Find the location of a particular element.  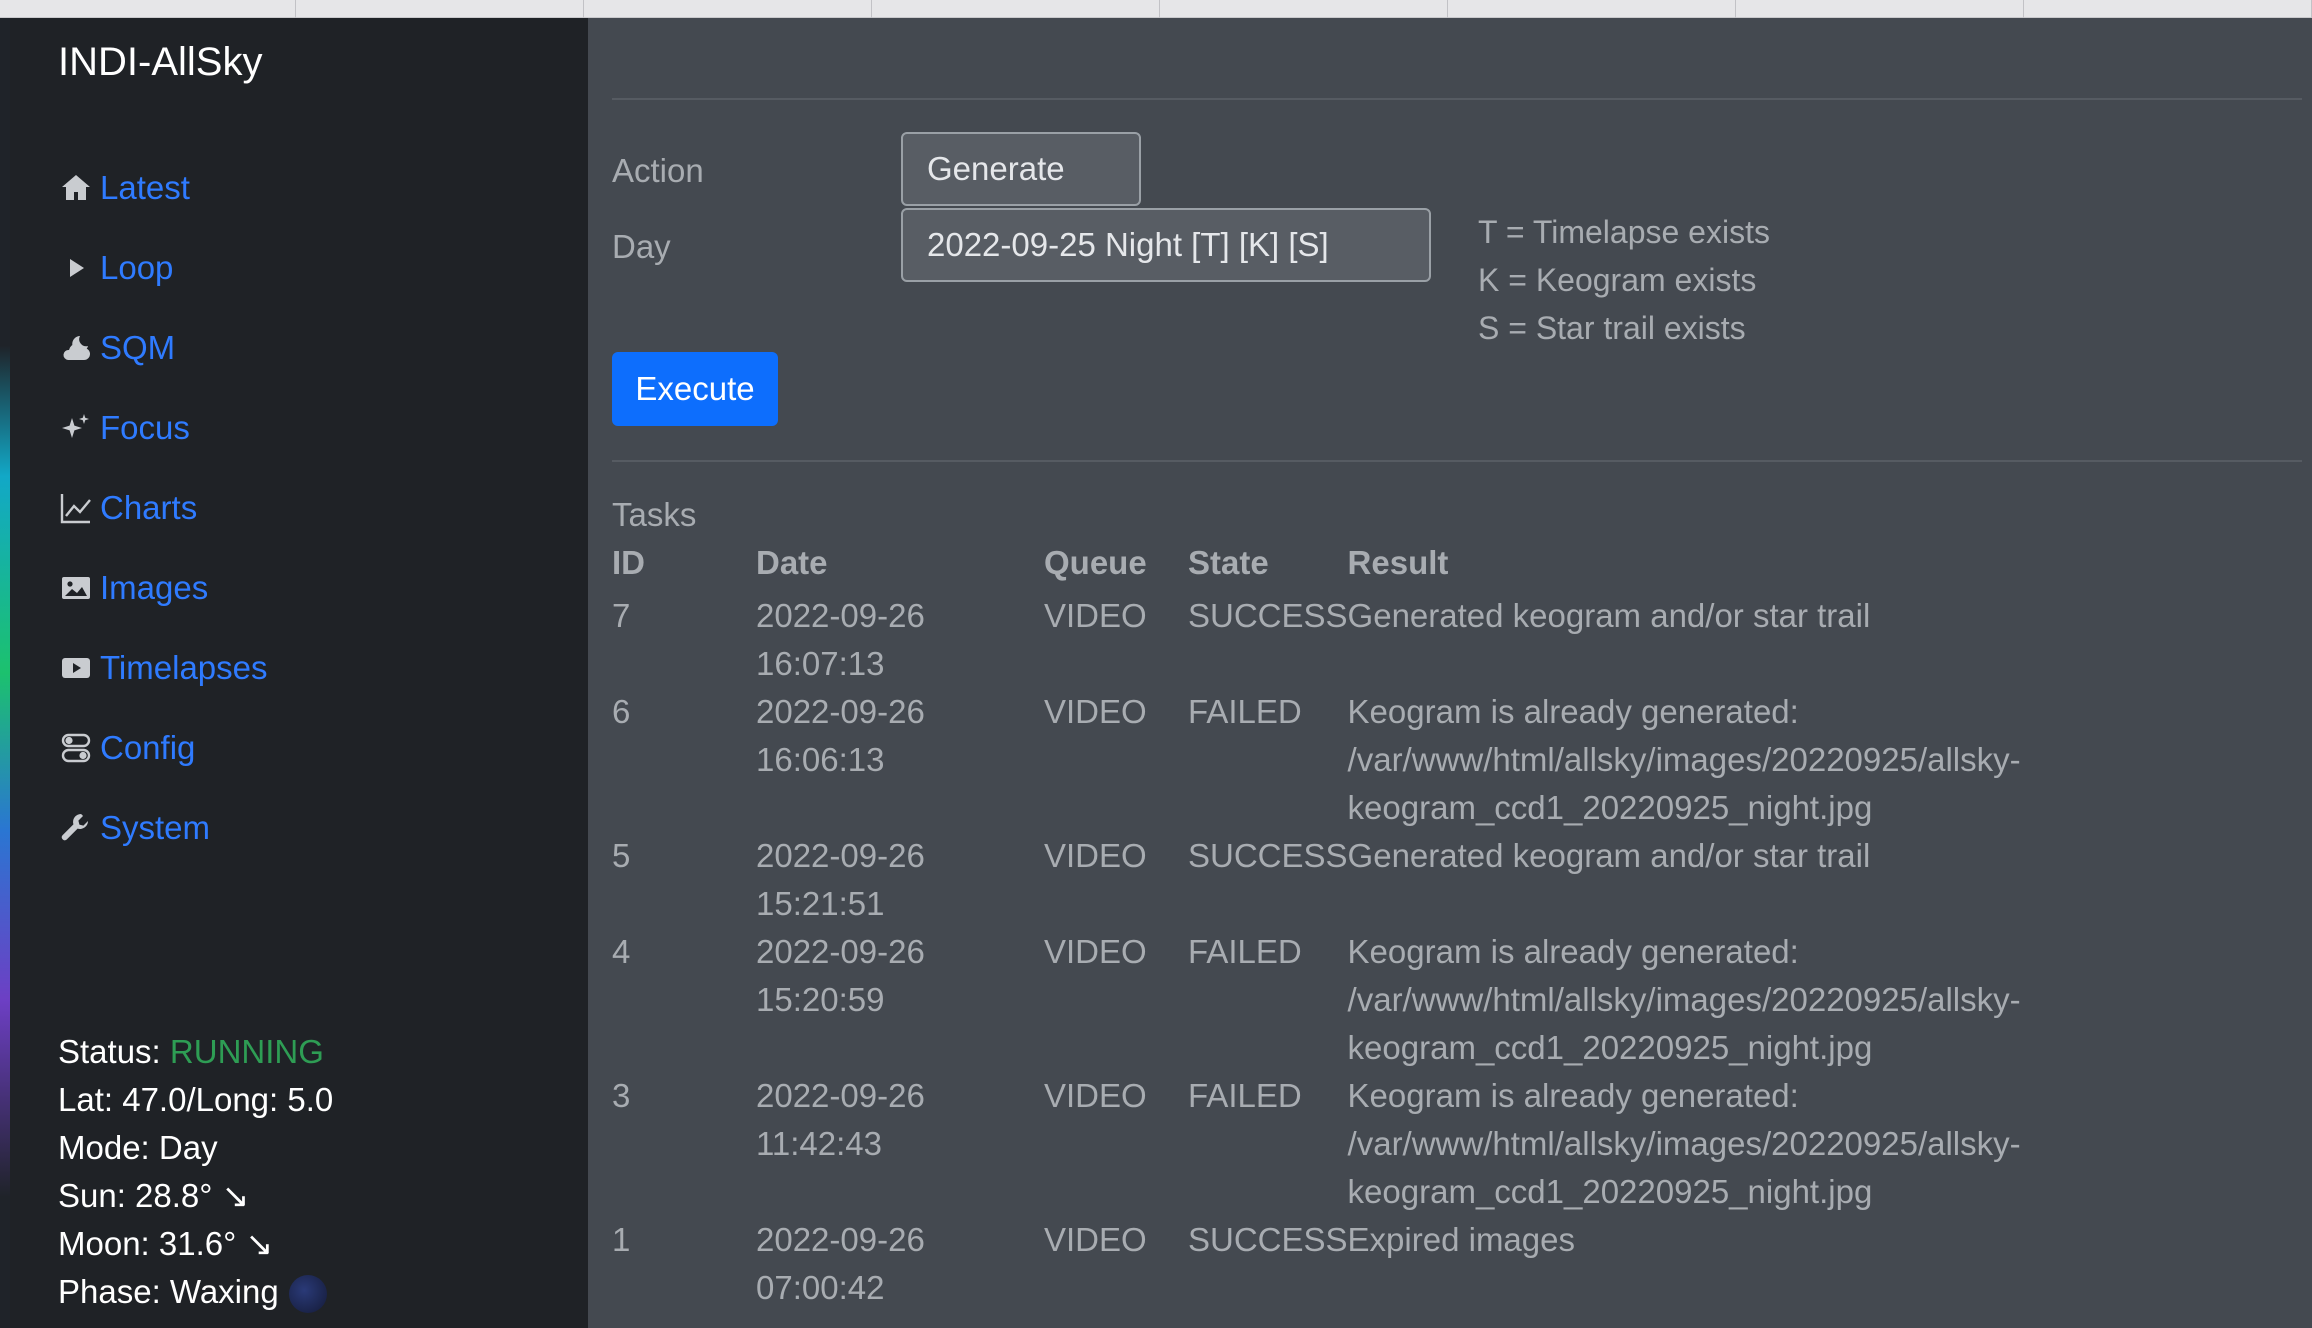

desktop-edge is located at coordinates (5, 673).